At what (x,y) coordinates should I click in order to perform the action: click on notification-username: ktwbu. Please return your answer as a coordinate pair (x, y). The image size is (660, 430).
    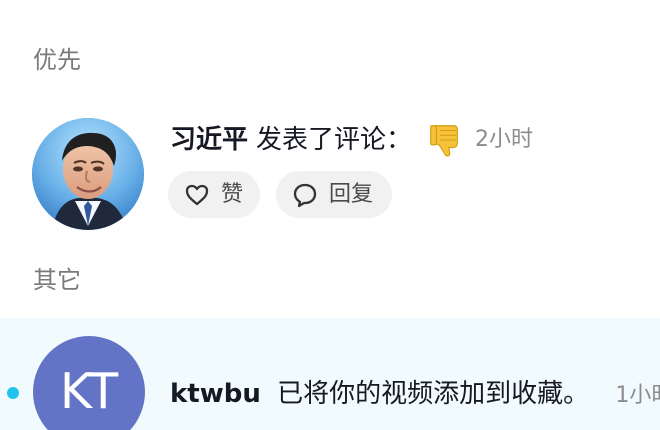
    Looking at the image, I should click on (215, 394).